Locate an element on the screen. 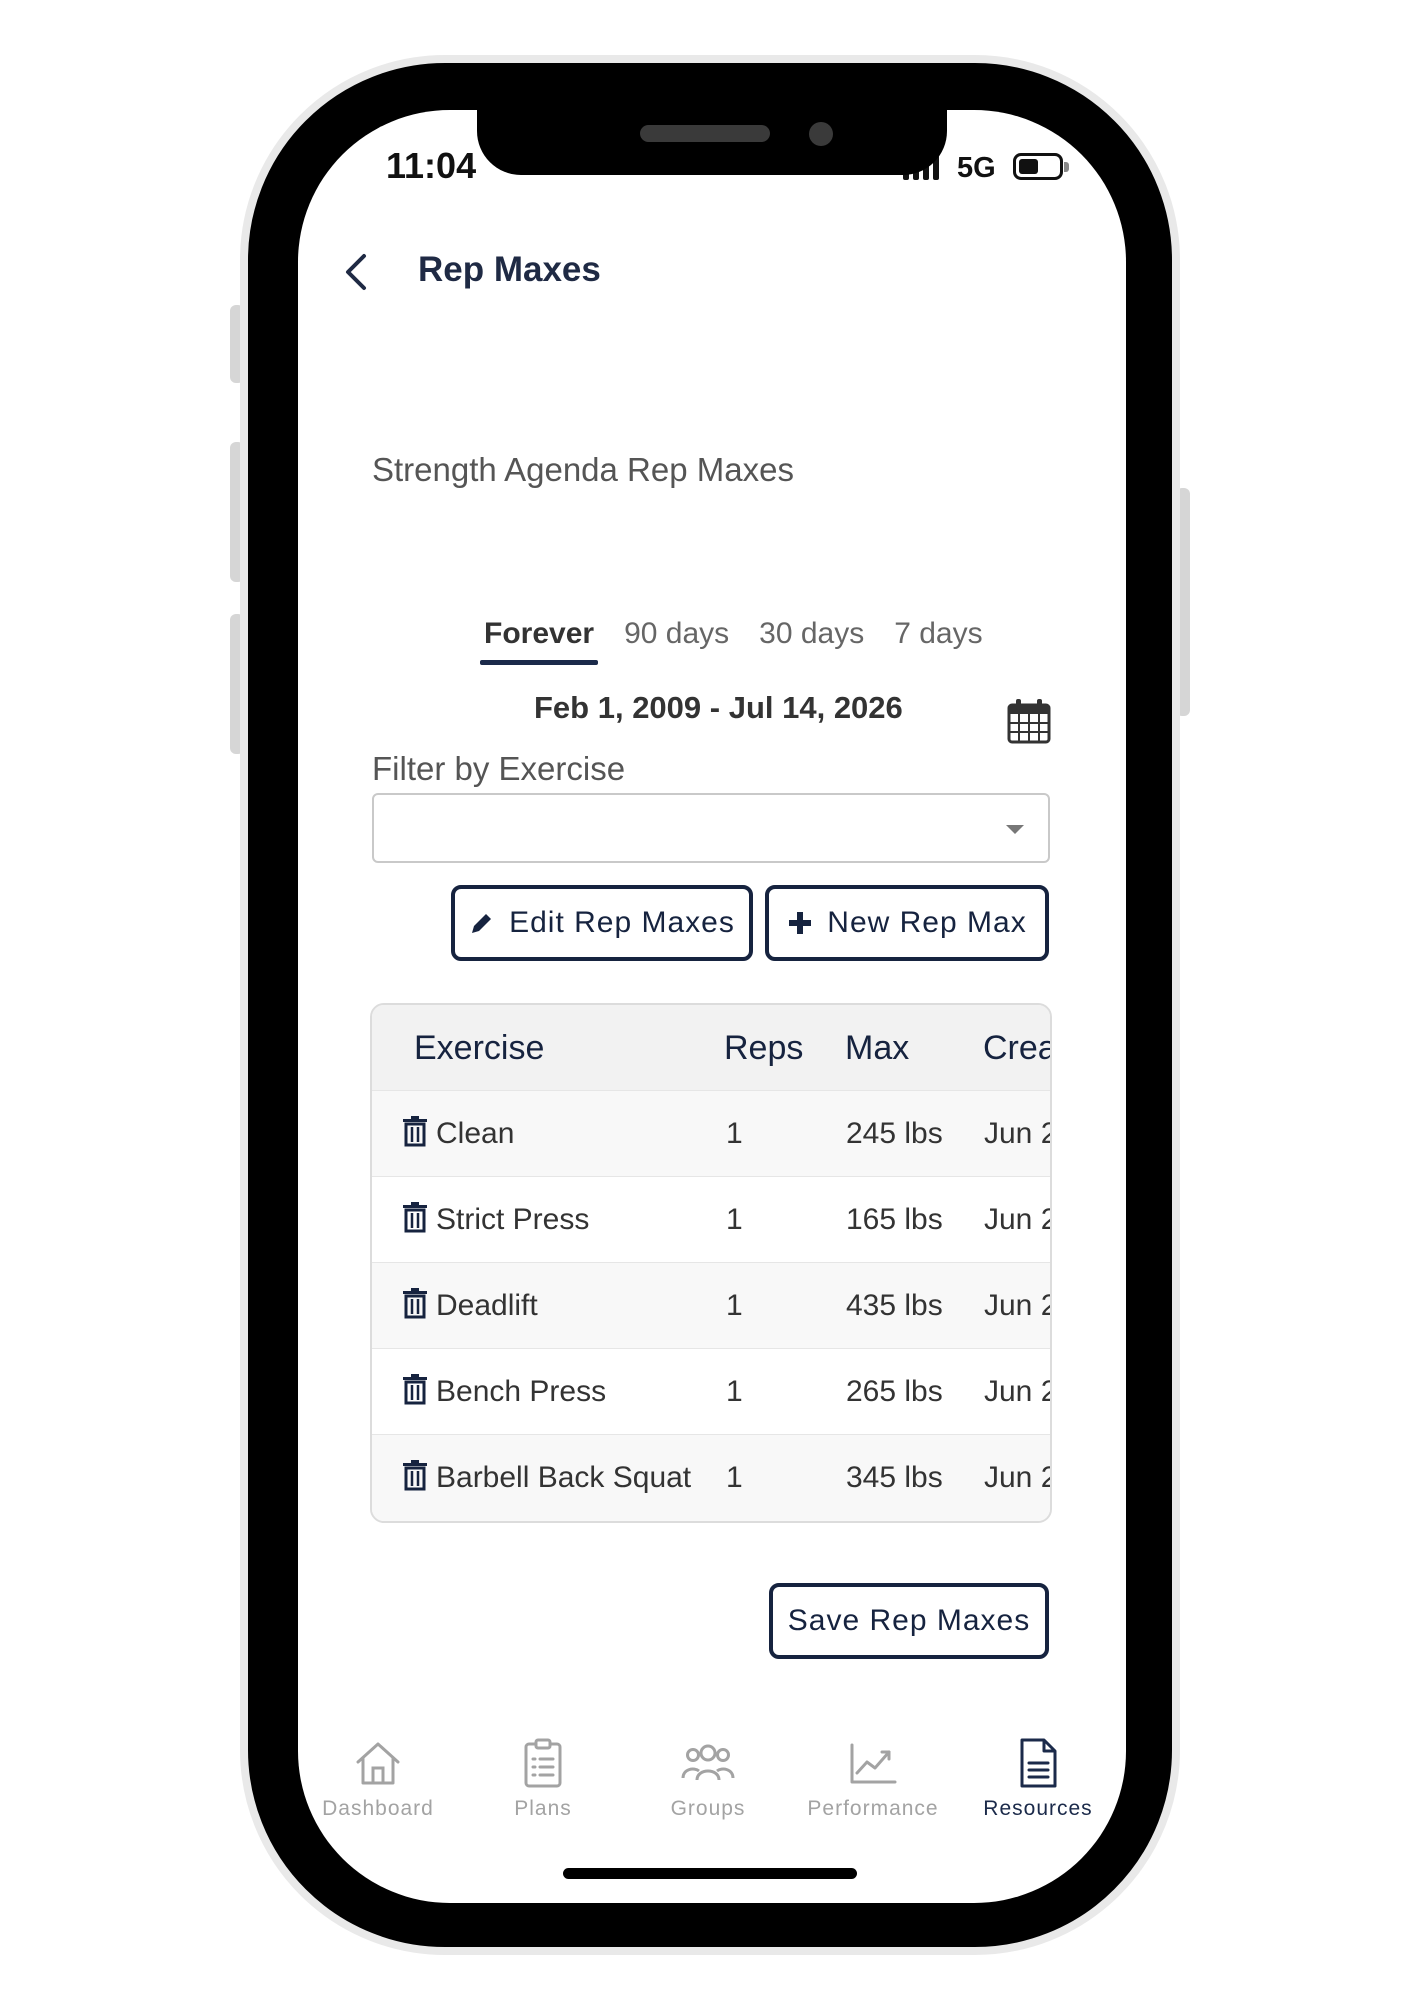 This screenshot has width=1414, height=2000. nav-resources: Resources is located at coordinates (1038, 1778).